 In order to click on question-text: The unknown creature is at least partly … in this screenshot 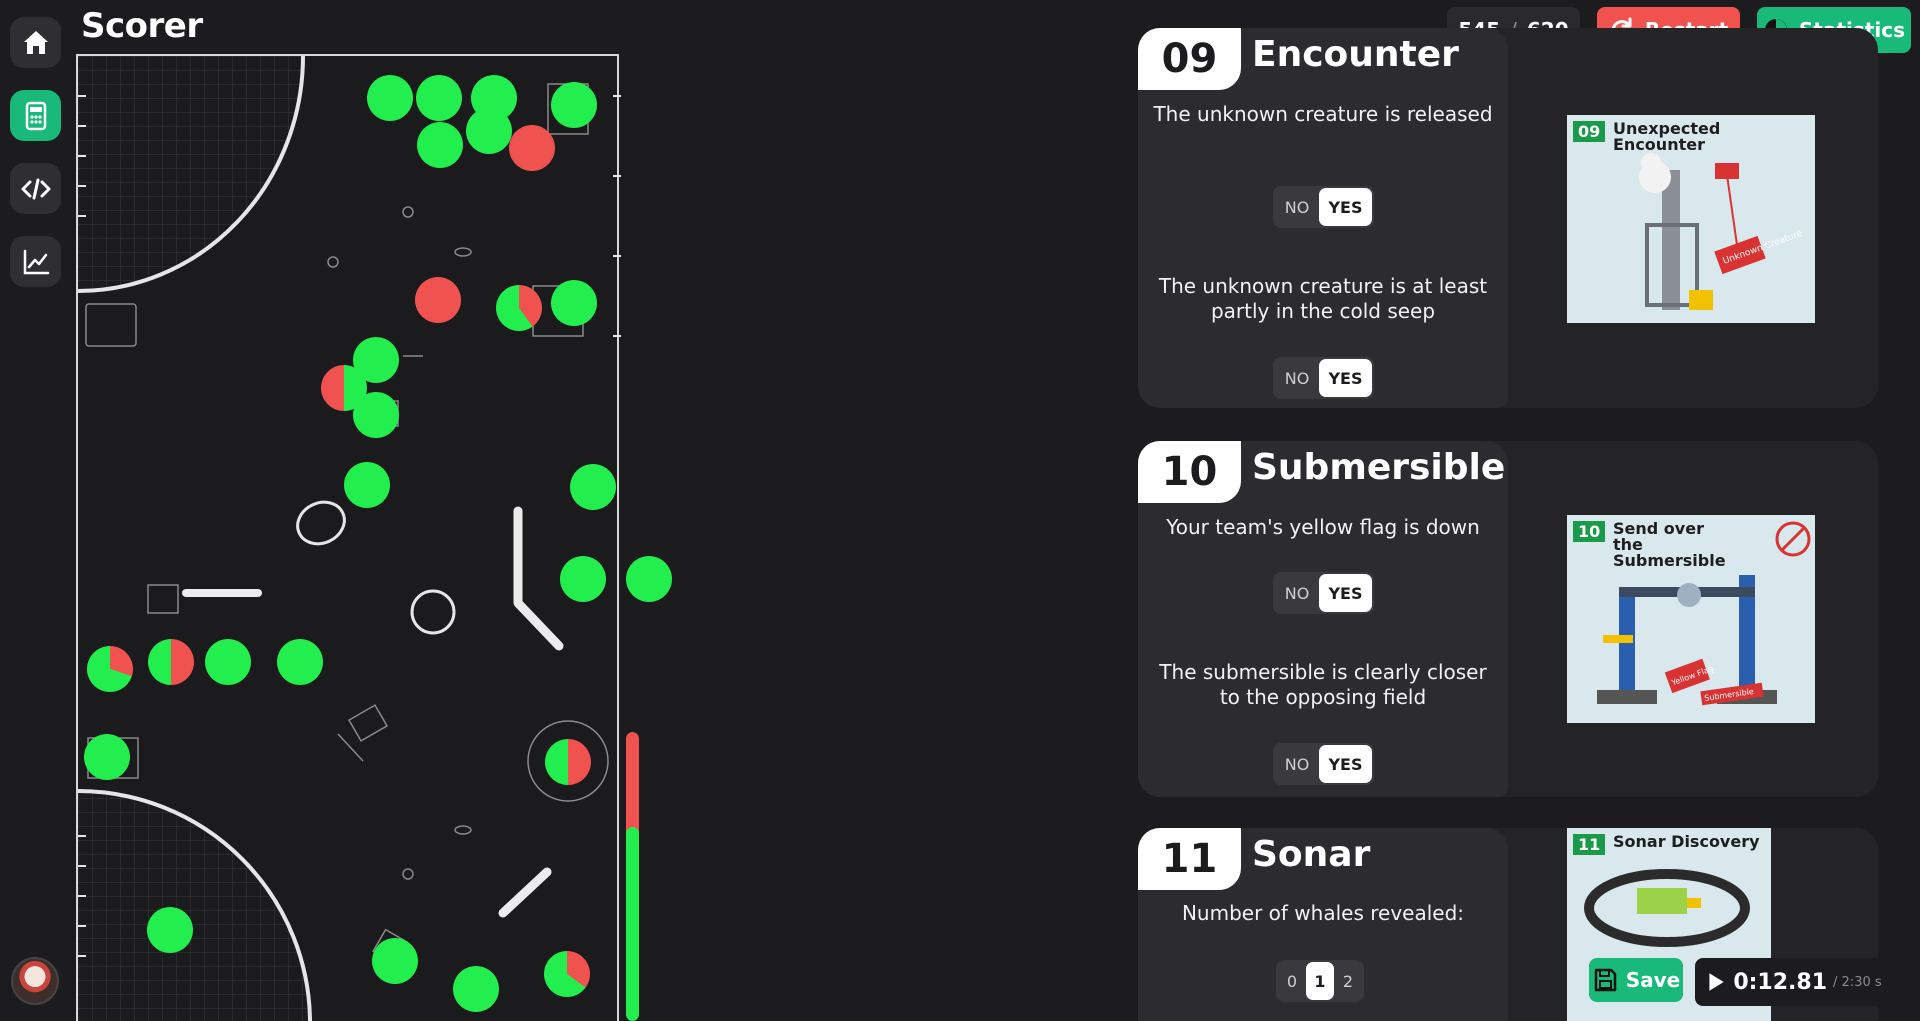, I will do `click(1323, 298)`.